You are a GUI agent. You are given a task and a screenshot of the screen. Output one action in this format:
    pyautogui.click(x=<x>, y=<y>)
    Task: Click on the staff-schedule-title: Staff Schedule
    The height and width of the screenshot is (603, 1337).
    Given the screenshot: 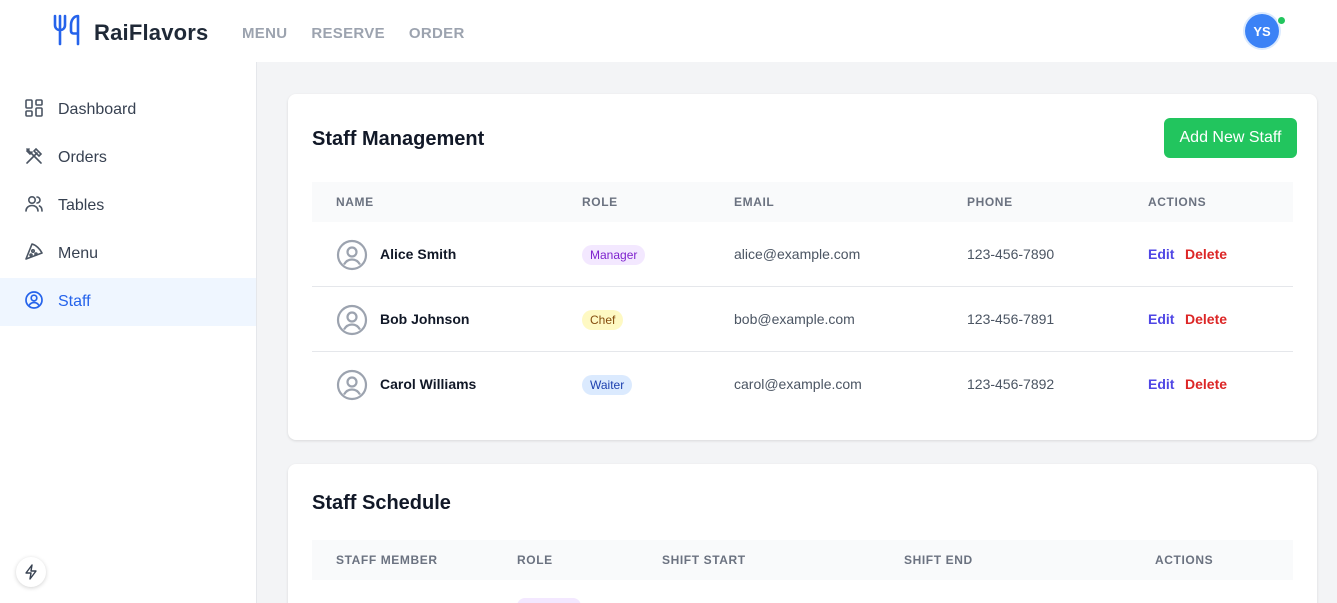 What is the action you would take?
    pyautogui.click(x=381, y=503)
    